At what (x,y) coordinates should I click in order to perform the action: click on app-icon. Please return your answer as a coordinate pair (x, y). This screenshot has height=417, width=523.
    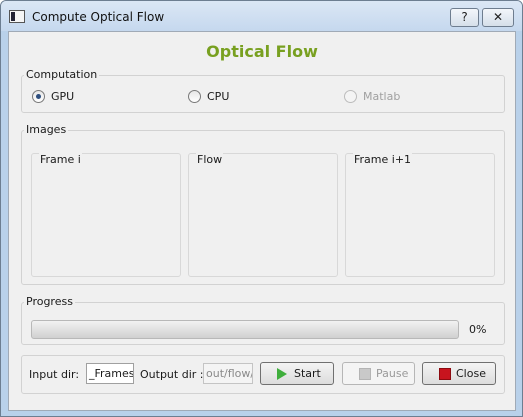
    Looking at the image, I should click on (17, 16).